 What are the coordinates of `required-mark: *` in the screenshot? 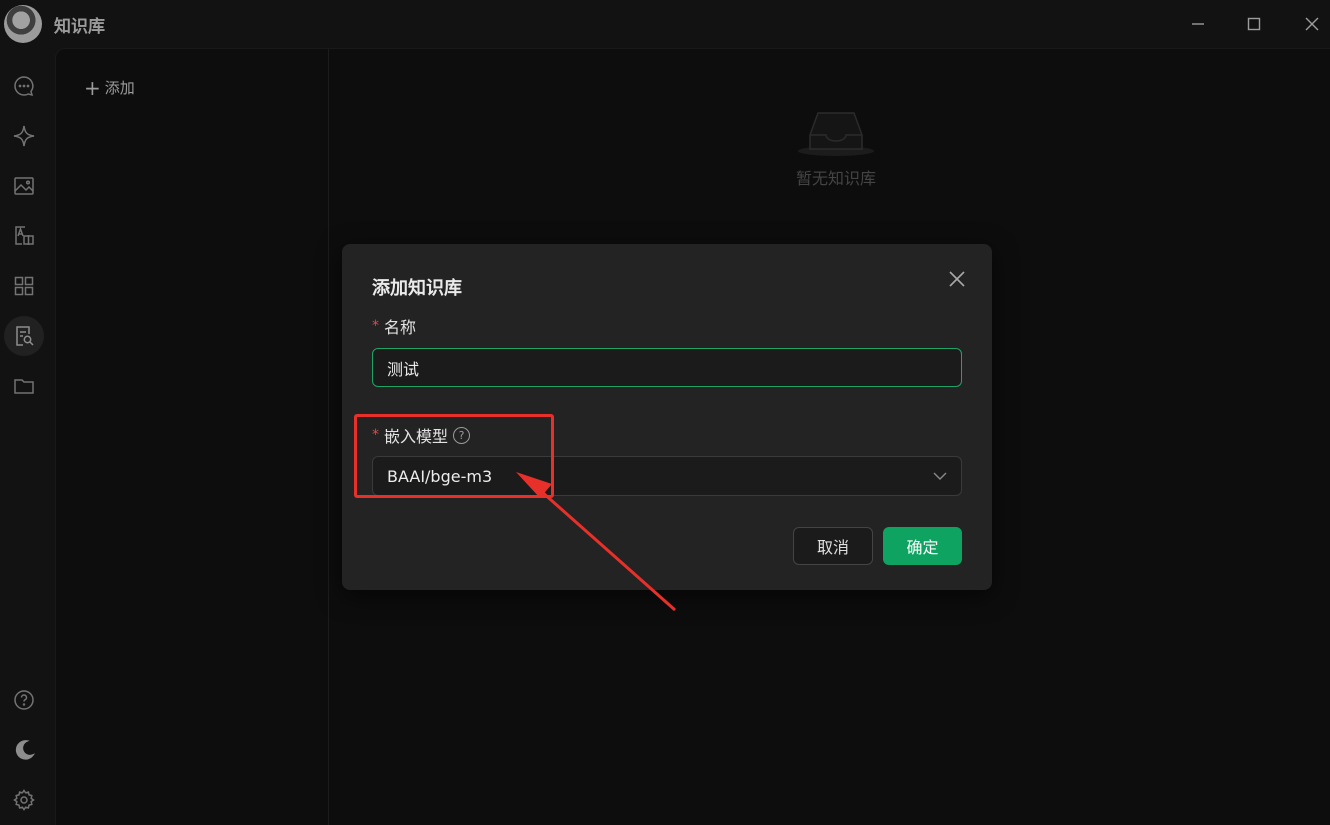 It's located at (375, 326).